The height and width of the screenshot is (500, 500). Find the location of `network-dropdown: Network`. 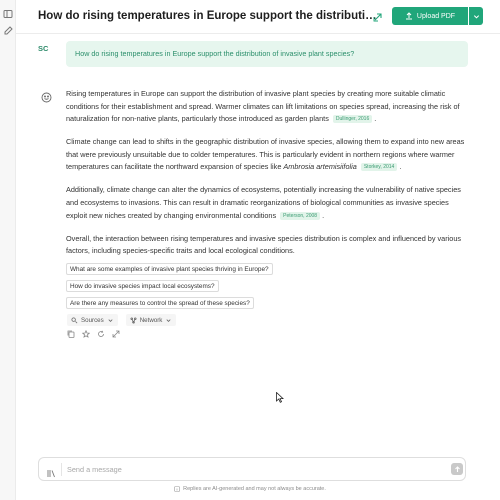

network-dropdown: Network is located at coordinates (151, 320).